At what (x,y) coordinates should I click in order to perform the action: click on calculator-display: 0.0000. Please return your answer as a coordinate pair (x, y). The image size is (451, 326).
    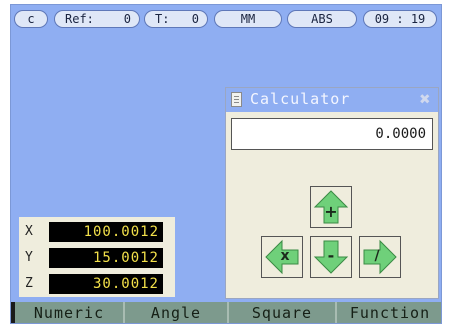
    Looking at the image, I should click on (332, 134).